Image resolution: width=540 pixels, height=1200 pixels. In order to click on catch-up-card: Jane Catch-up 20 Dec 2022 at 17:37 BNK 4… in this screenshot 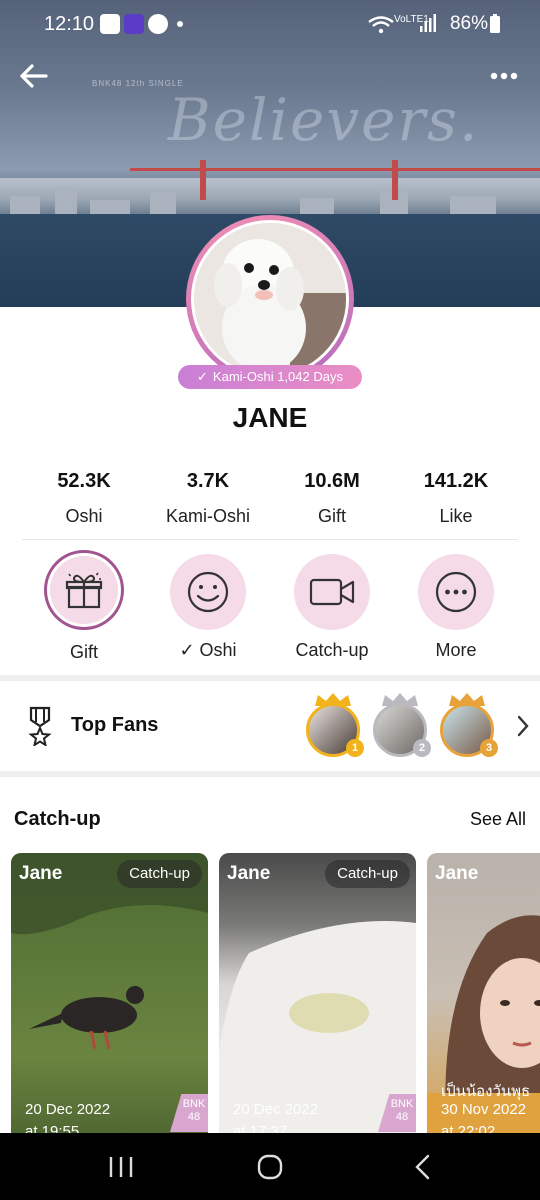, I will do `click(317, 993)`.